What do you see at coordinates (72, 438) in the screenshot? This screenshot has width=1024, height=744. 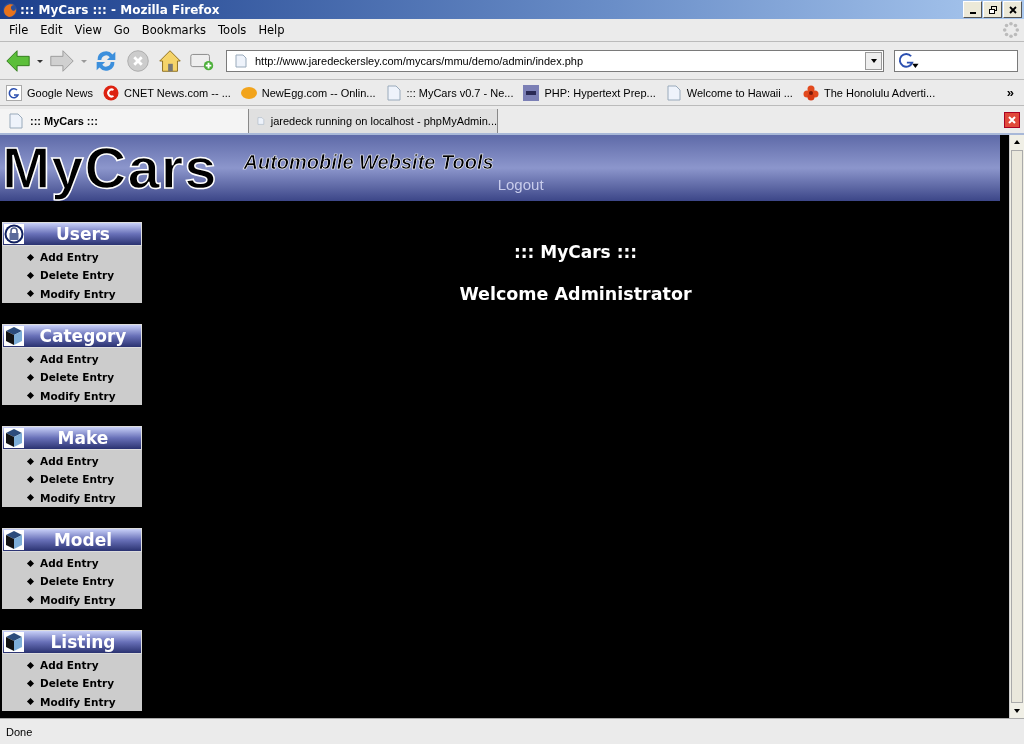 I see `section-header: Make` at bounding box center [72, 438].